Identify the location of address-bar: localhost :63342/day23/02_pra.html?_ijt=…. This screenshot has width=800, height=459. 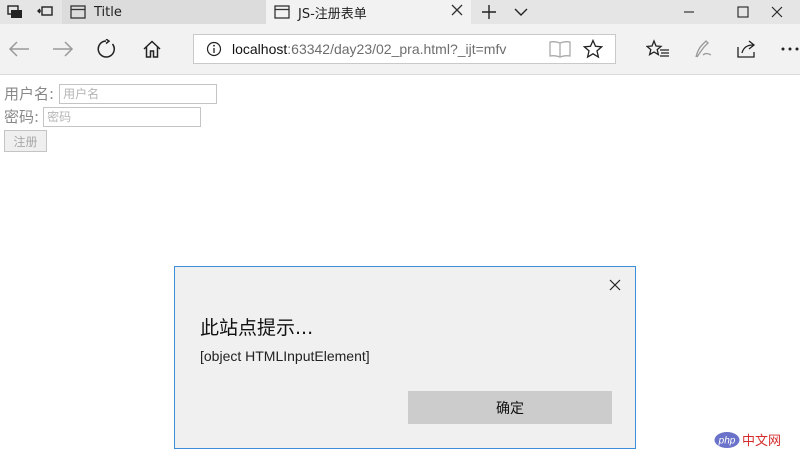
(404, 49).